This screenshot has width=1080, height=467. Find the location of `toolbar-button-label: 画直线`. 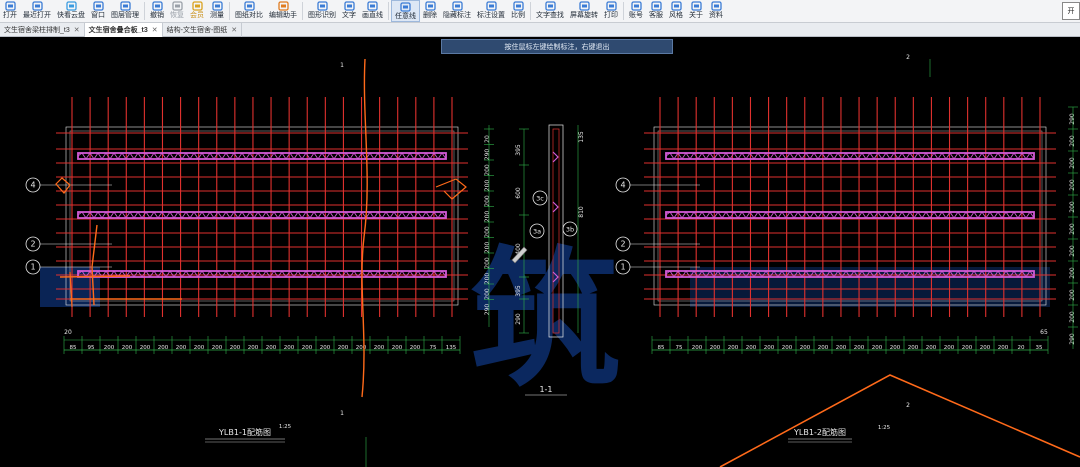

toolbar-button-label: 画直线 is located at coordinates (372, 15).